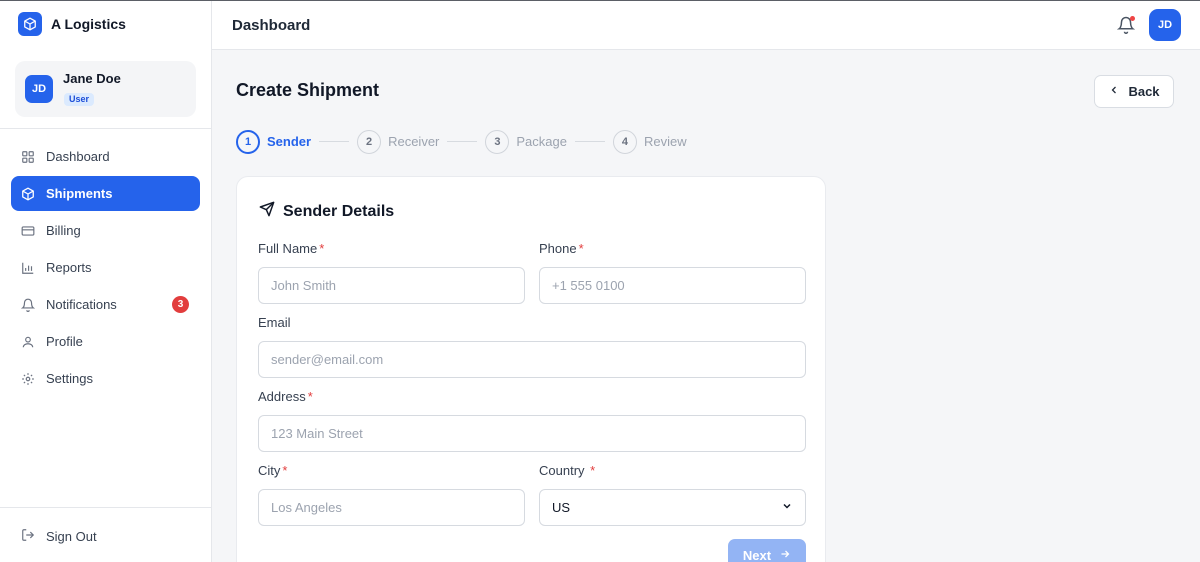 The height and width of the screenshot is (562, 1200). I want to click on sidebar-item-label: Notifications, so click(81, 304).